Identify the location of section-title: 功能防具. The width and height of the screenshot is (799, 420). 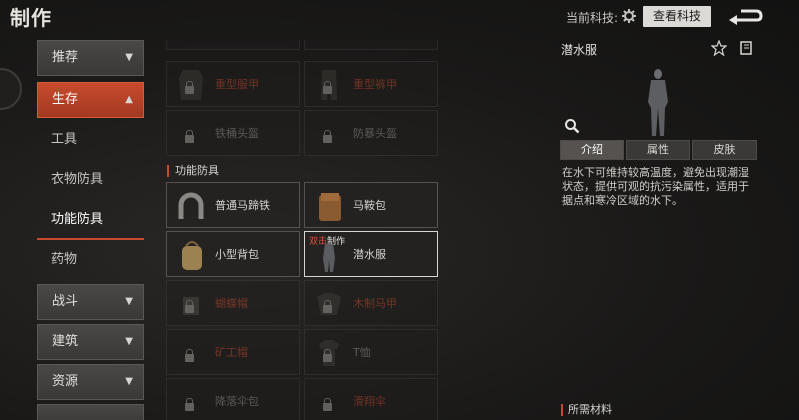
(193, 171).